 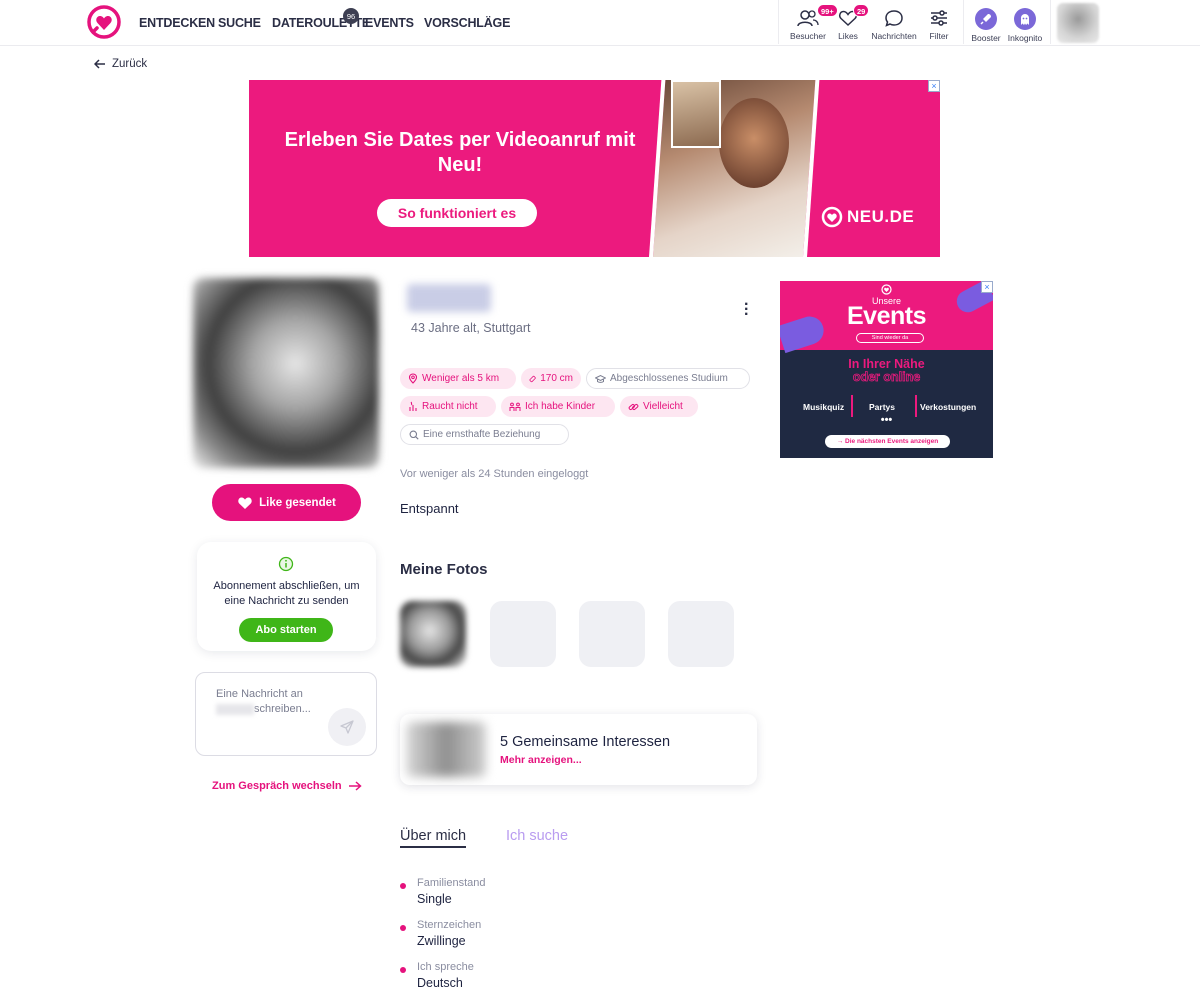 What do you see at coordinates (882, 407) in the screenshot?
I see `events-ad-item: Partys` at bounding box center [882, 407].